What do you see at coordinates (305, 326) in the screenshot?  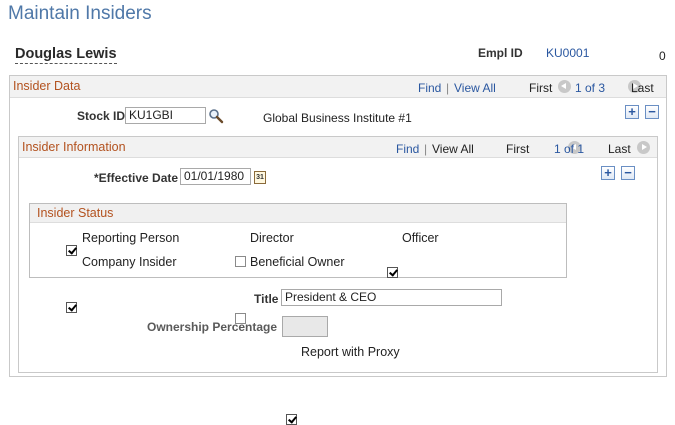 I see `ownership-percentage-input` at bounding box center [305, 326].